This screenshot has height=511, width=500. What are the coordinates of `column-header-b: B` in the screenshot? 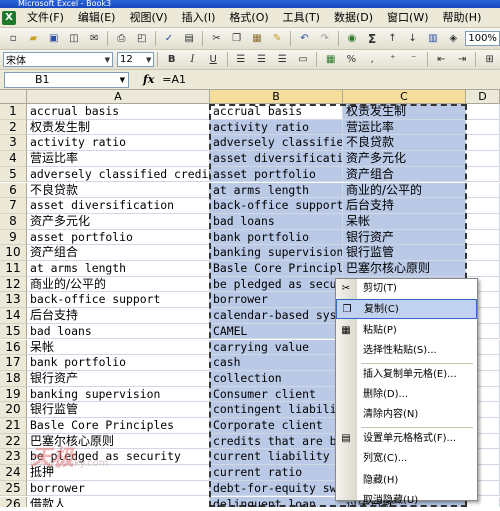 It's located at (276, 97).